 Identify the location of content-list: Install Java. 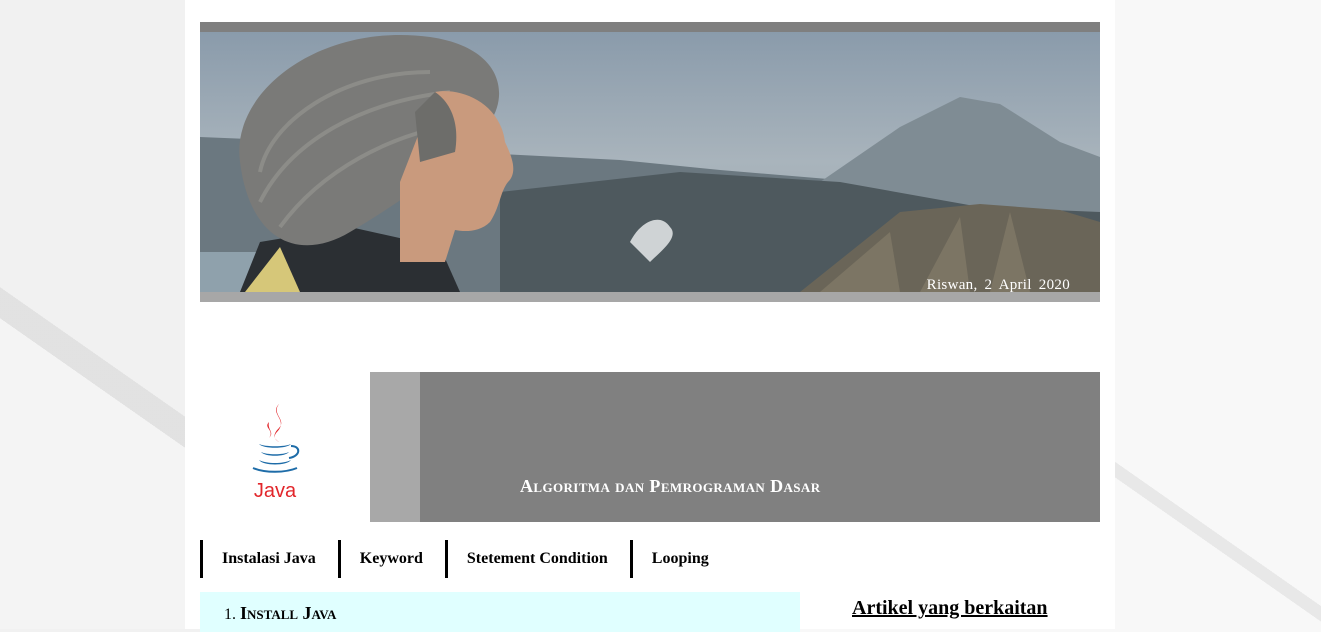
(268, 613).